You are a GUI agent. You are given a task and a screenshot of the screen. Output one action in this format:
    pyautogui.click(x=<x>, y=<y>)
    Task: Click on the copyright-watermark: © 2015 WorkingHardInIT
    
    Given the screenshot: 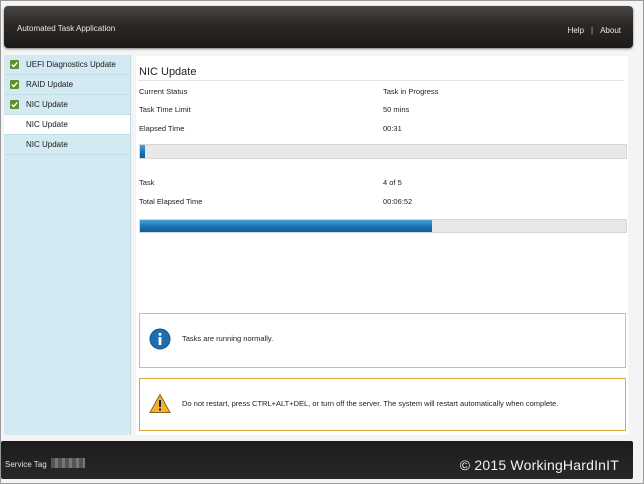 What is the action you would take?
    pyautogui.click(x=539, y=465)
    